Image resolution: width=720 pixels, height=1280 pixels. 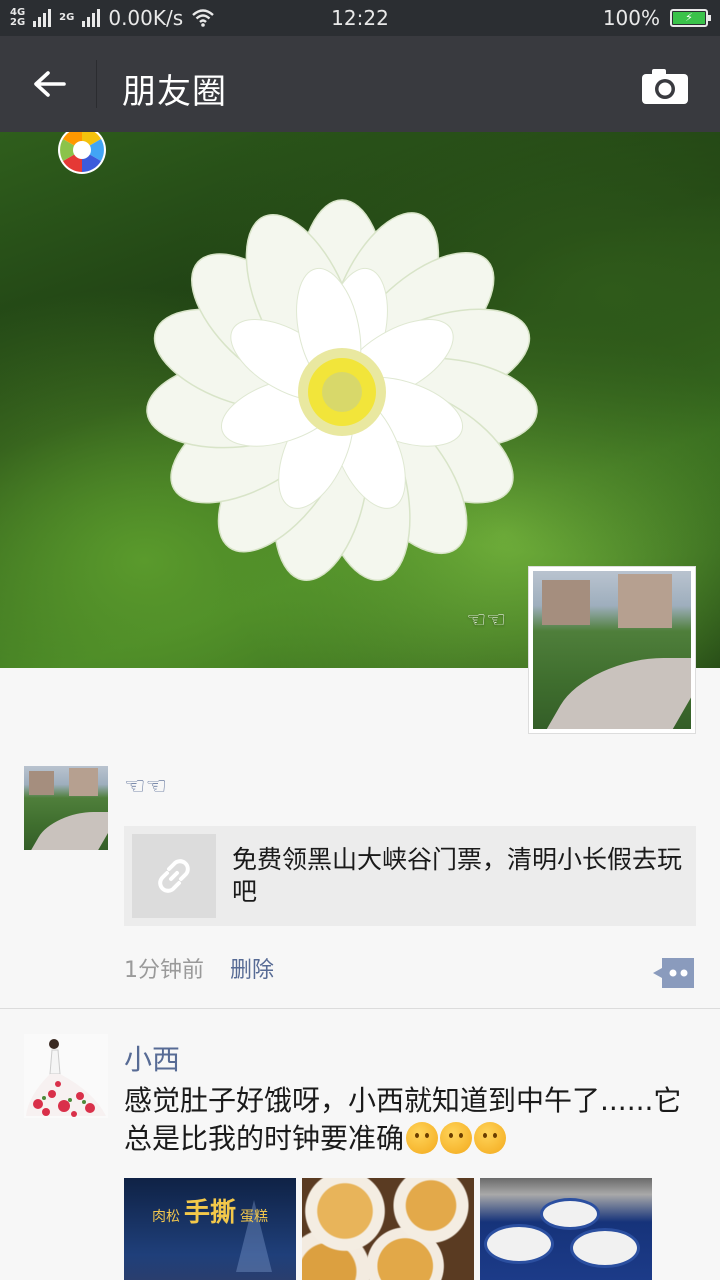 I want to click on cover-nickname: ☜☜, so click(x=486, y=620).